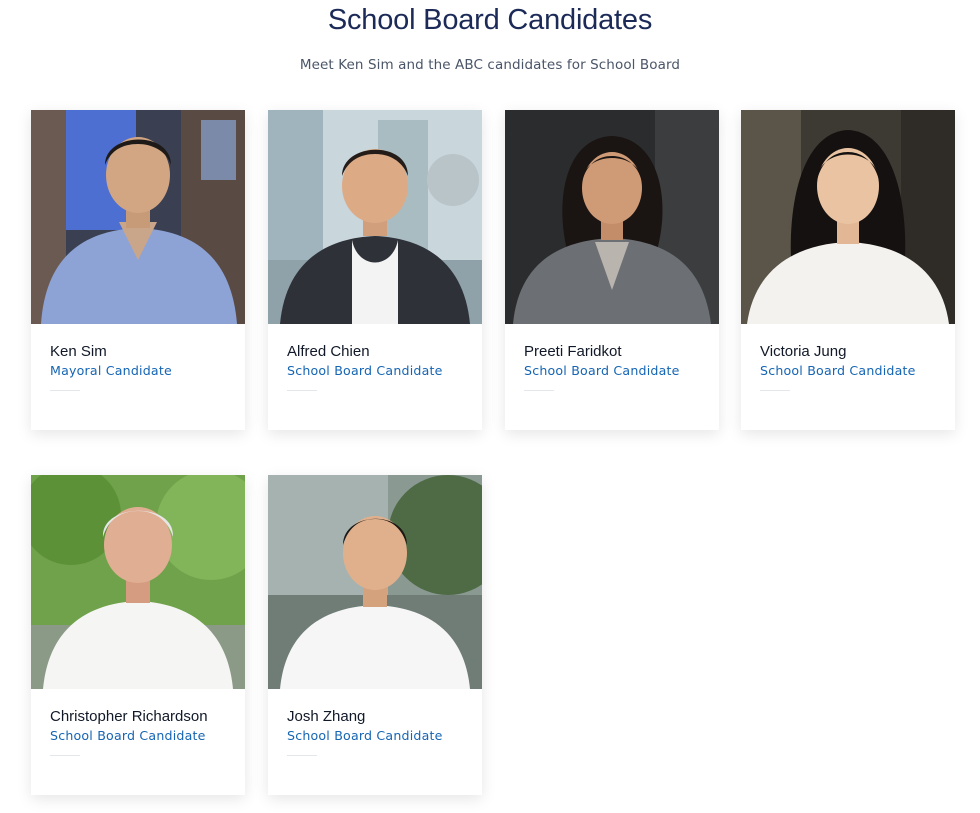 Image resolution: width=980 pixels, height=813 pixels. Describe the element at coordinates (78, 351) in the screenshot. I see `candidate-name: Ken Sim` at that location.